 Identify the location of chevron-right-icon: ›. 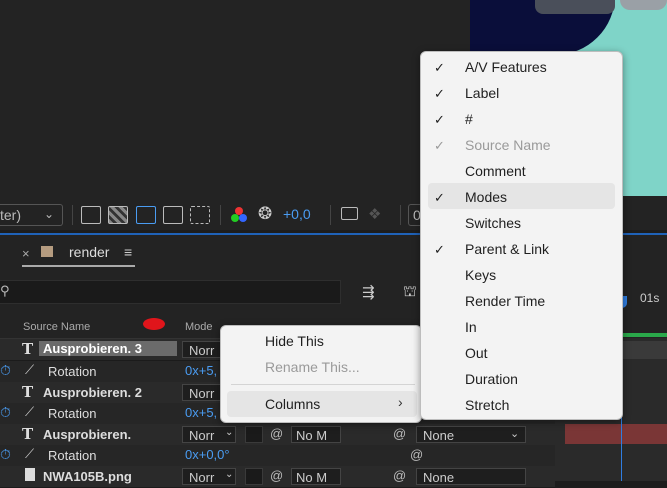
(400, 402).